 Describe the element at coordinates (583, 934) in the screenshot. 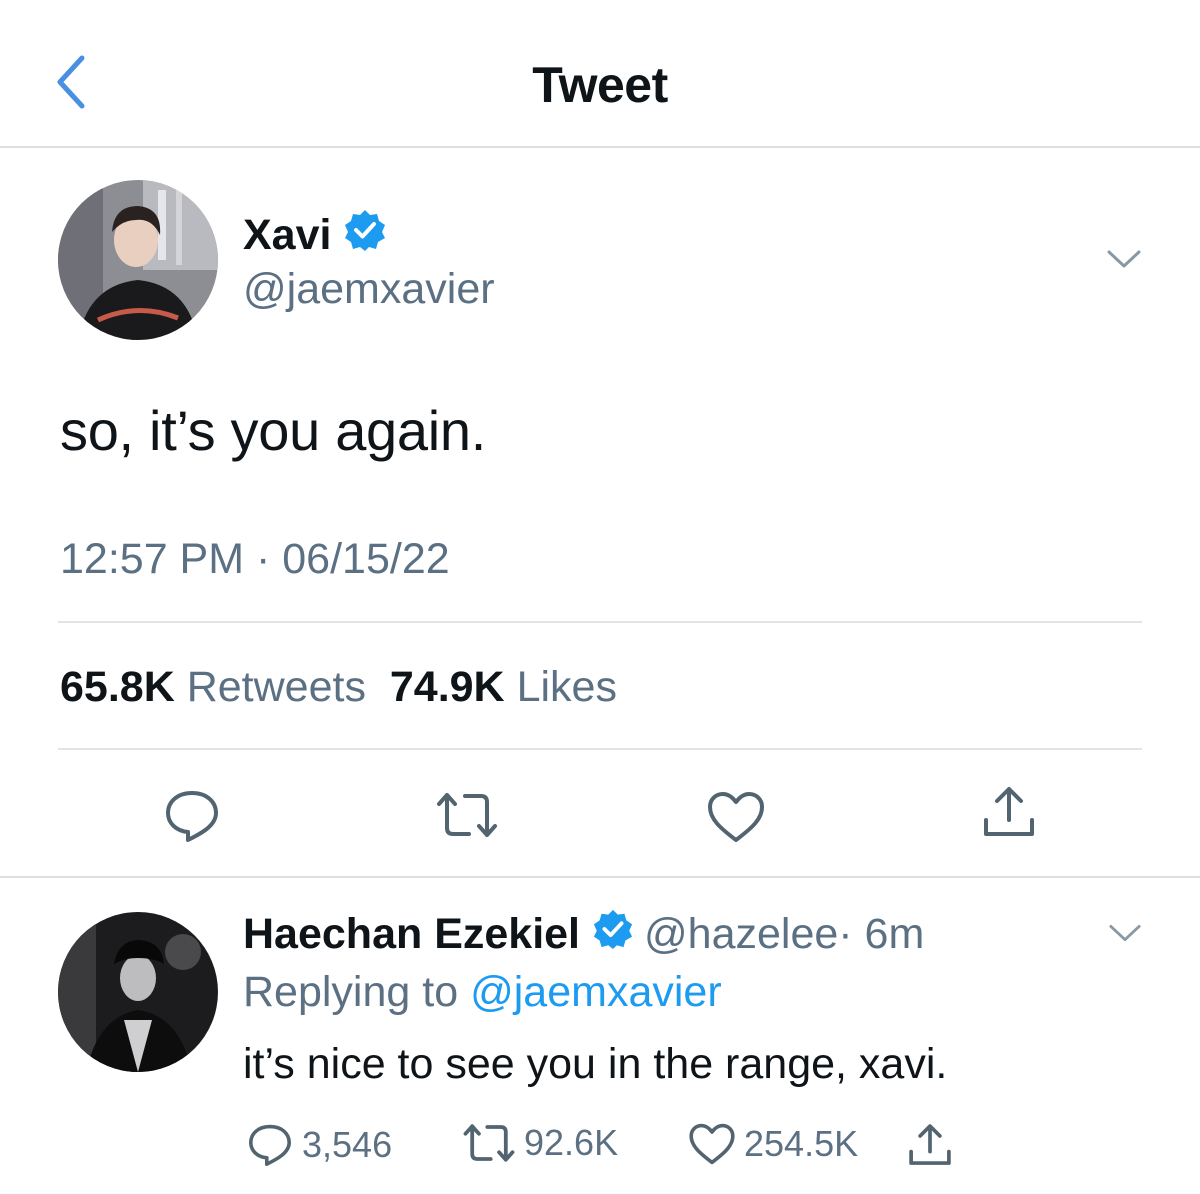

I see `reply-header: Haechan Ezekiel @hazelee· 6m` at that location.